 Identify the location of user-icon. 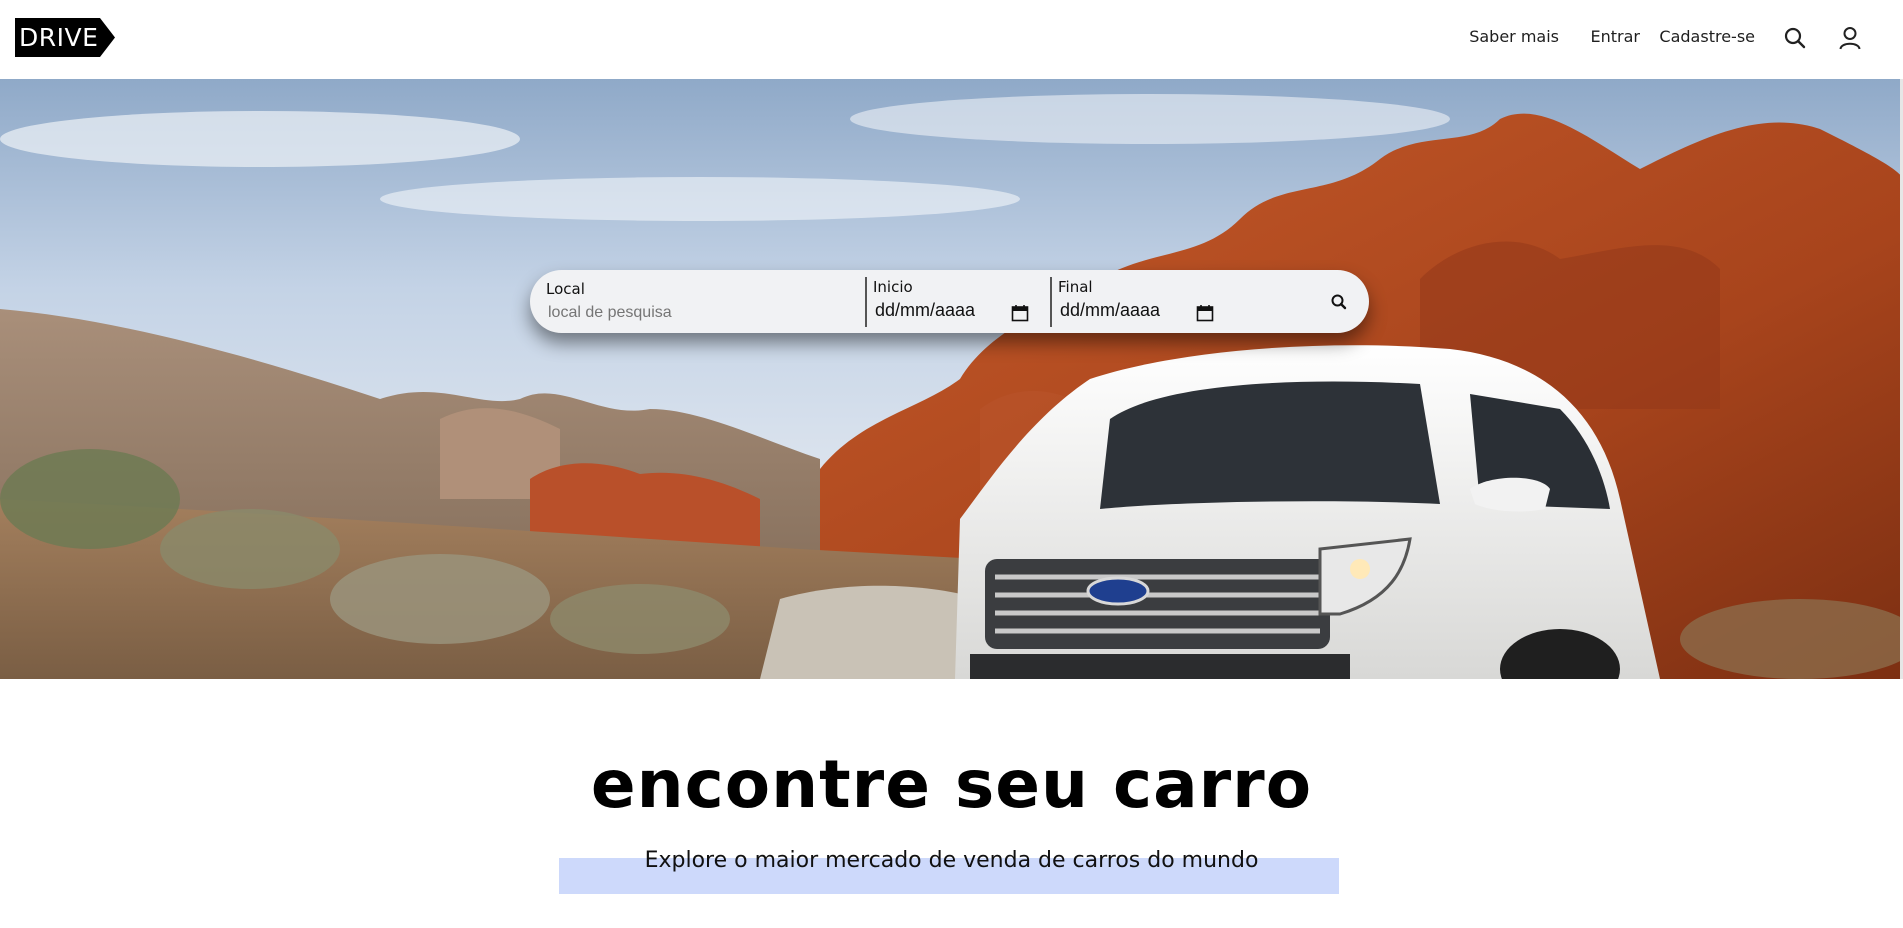
(1850, 38).